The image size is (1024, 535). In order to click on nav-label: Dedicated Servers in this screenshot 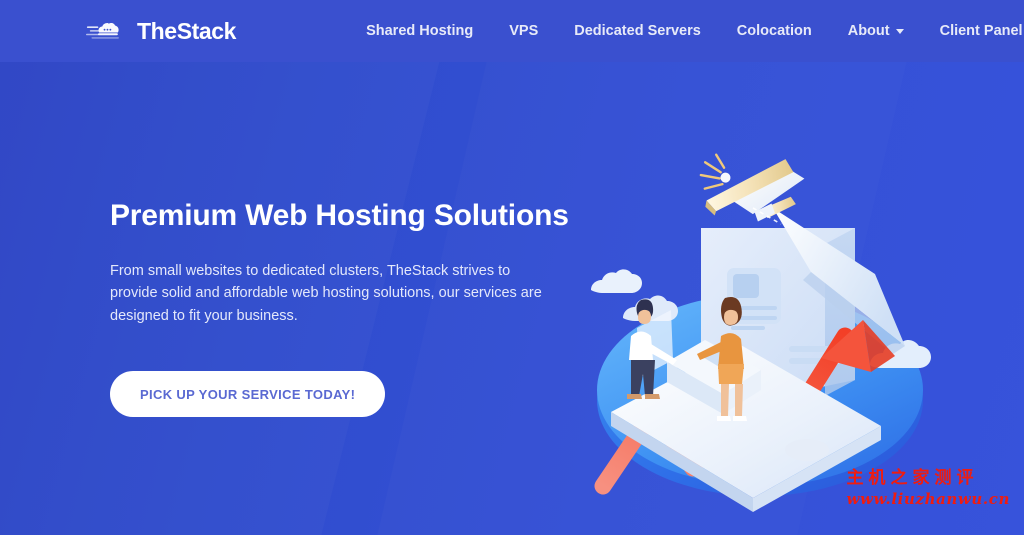, I will do `click(637, 31)`.